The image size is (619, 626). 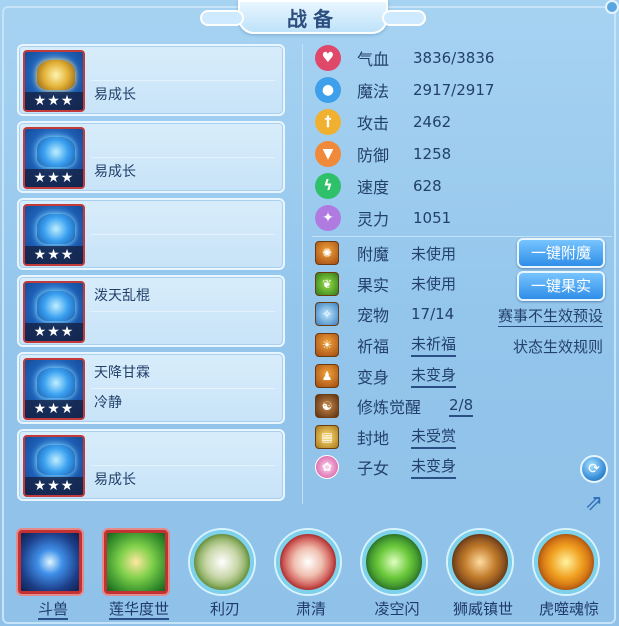 I want to click on flash-icon, so click(x=394, y=562).